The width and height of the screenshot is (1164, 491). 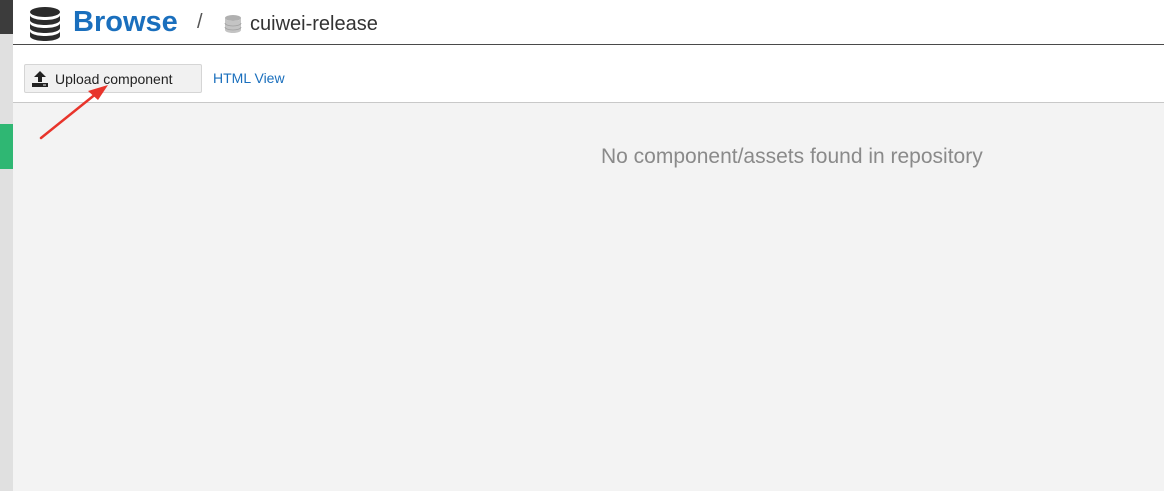 I want to click on upload-component-label: Upload component, so click(x=114, y=79).